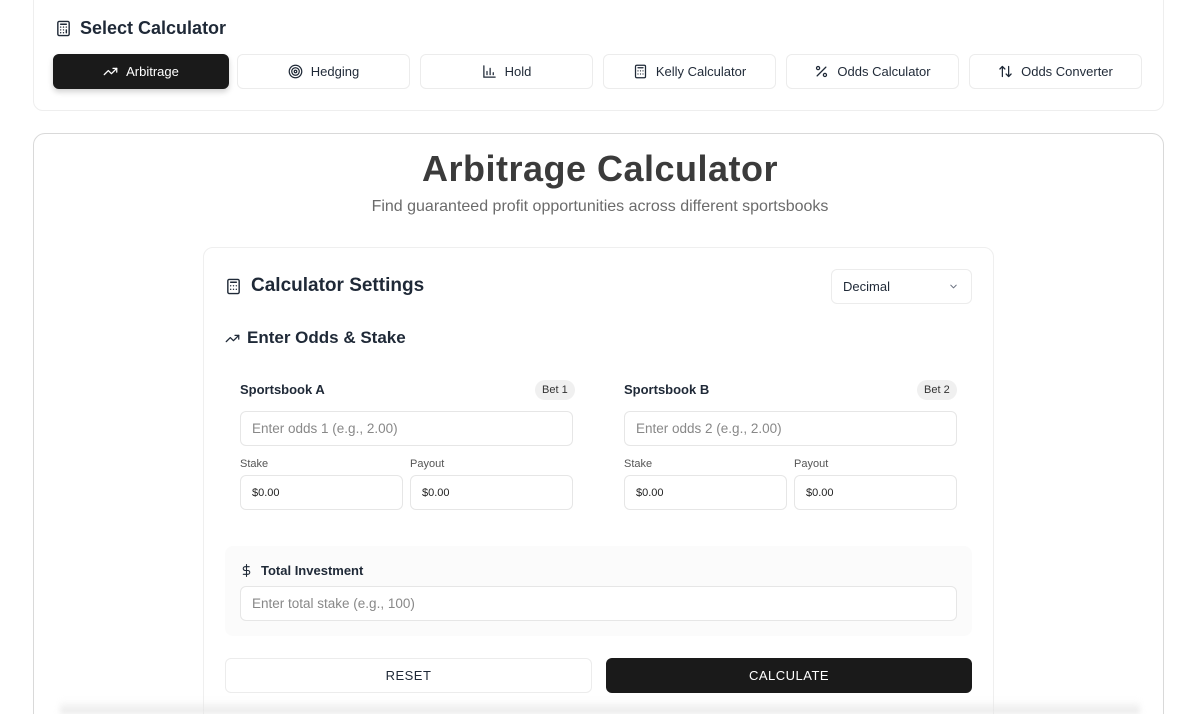 This screenshot has height=714, width=1200. I want to click on settings-heading: Calculator Settings, so click(324, 286).